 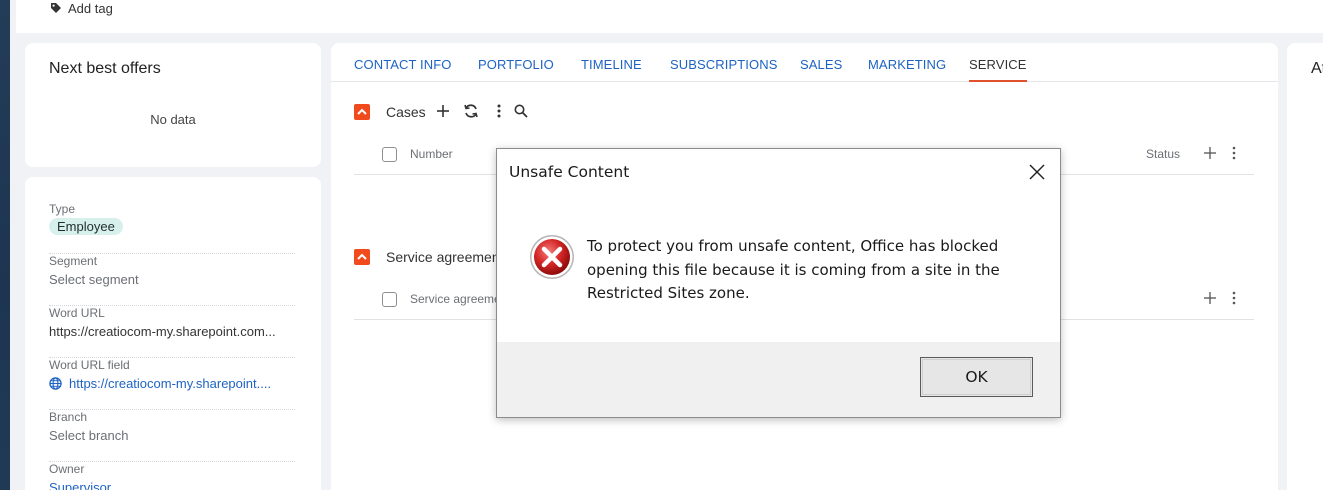 I want to click on next-best-offers-card: Next best offers No data, so click(x=173, y=105).